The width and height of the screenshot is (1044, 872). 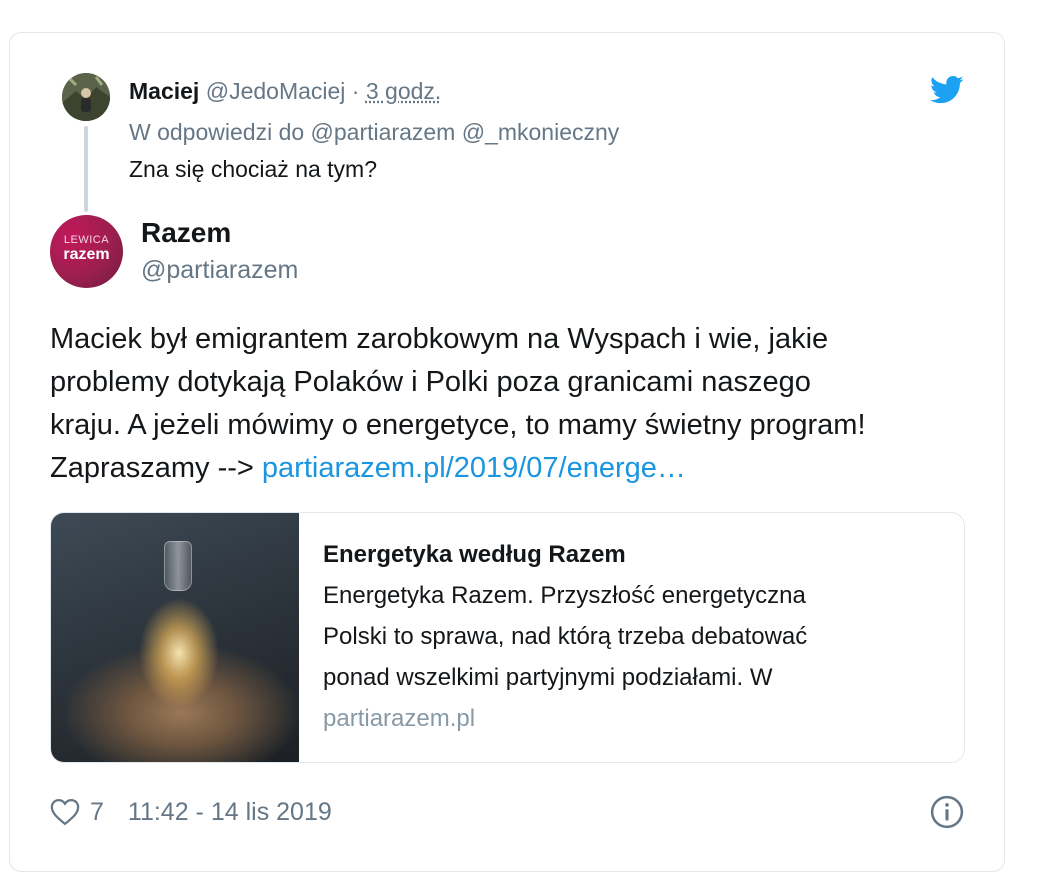 What do you see at coordinates (164, 91) in the screenshot?
I see `reply-author-name: Maciej` at bounding box center [164, 91].